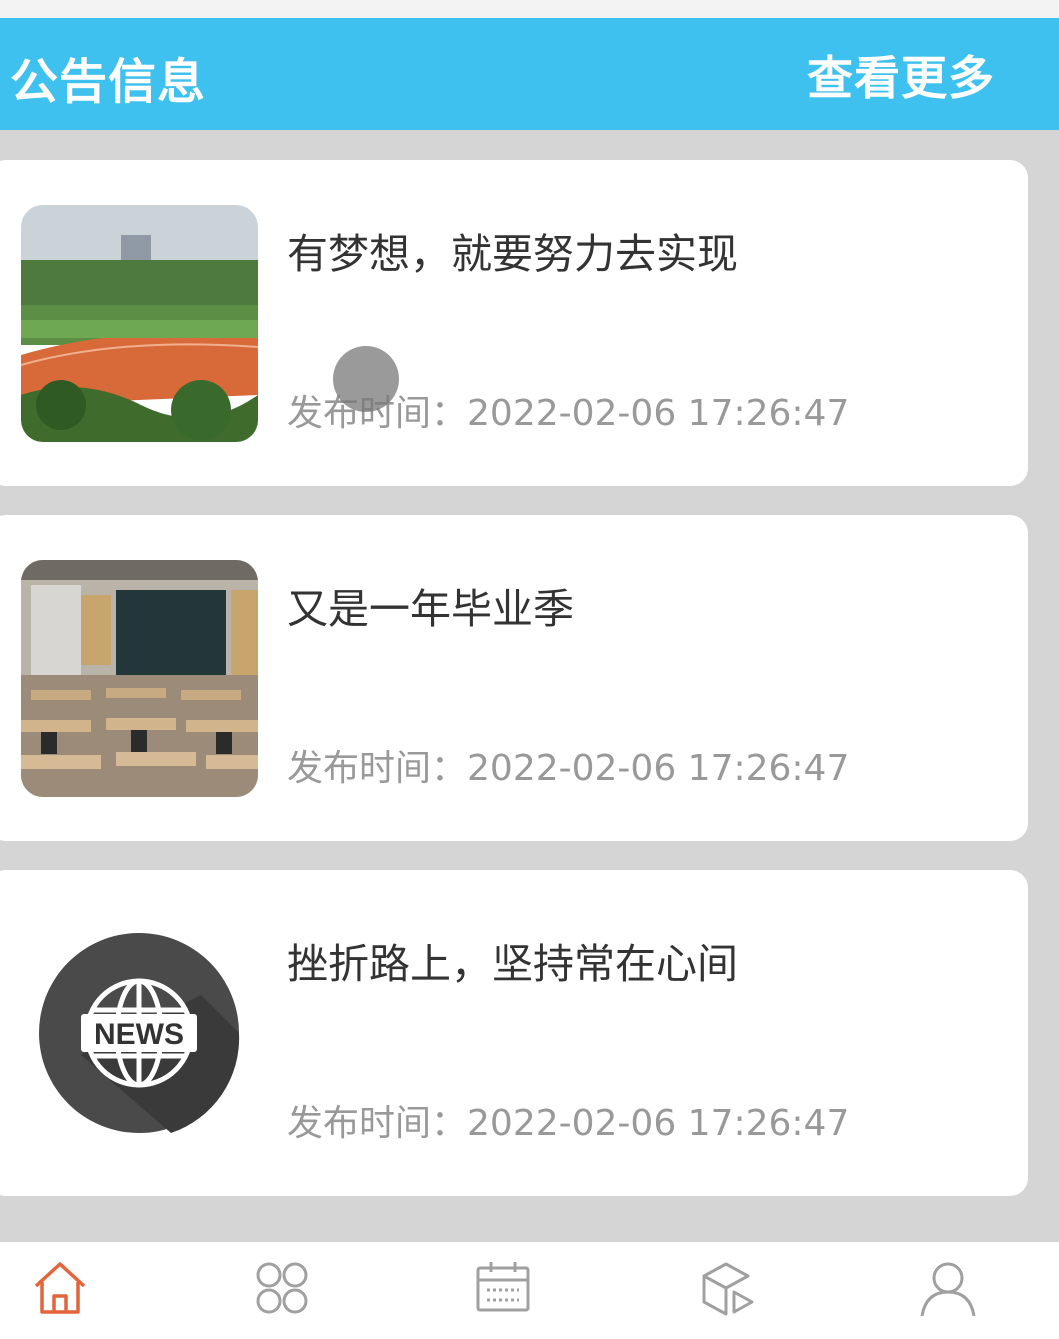  I want to click on notice-title: 挫折路上，坚持常在心间, so click(512, 964).